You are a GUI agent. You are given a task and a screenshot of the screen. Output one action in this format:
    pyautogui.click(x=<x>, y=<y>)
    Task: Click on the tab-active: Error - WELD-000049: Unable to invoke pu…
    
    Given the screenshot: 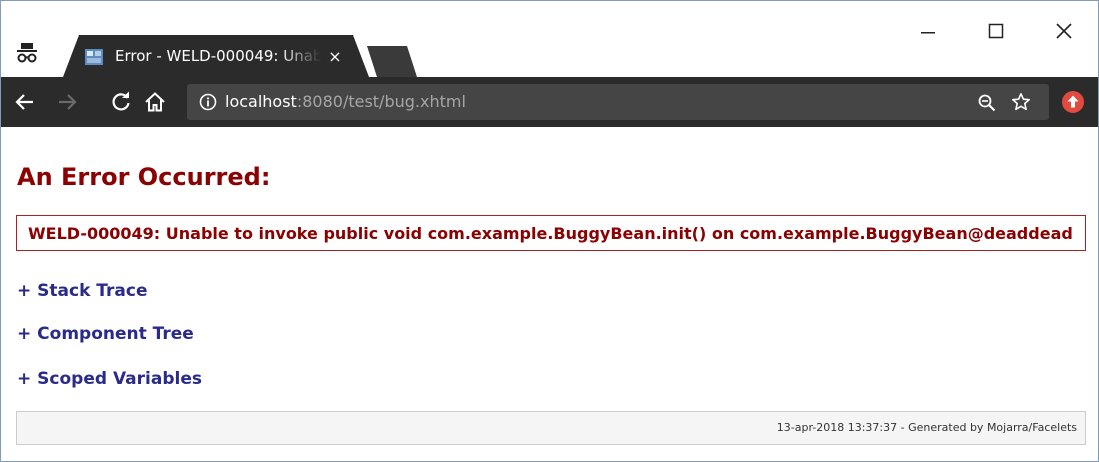 What is the action you would take?
    pyautogui.click(x=216, y=56)
    